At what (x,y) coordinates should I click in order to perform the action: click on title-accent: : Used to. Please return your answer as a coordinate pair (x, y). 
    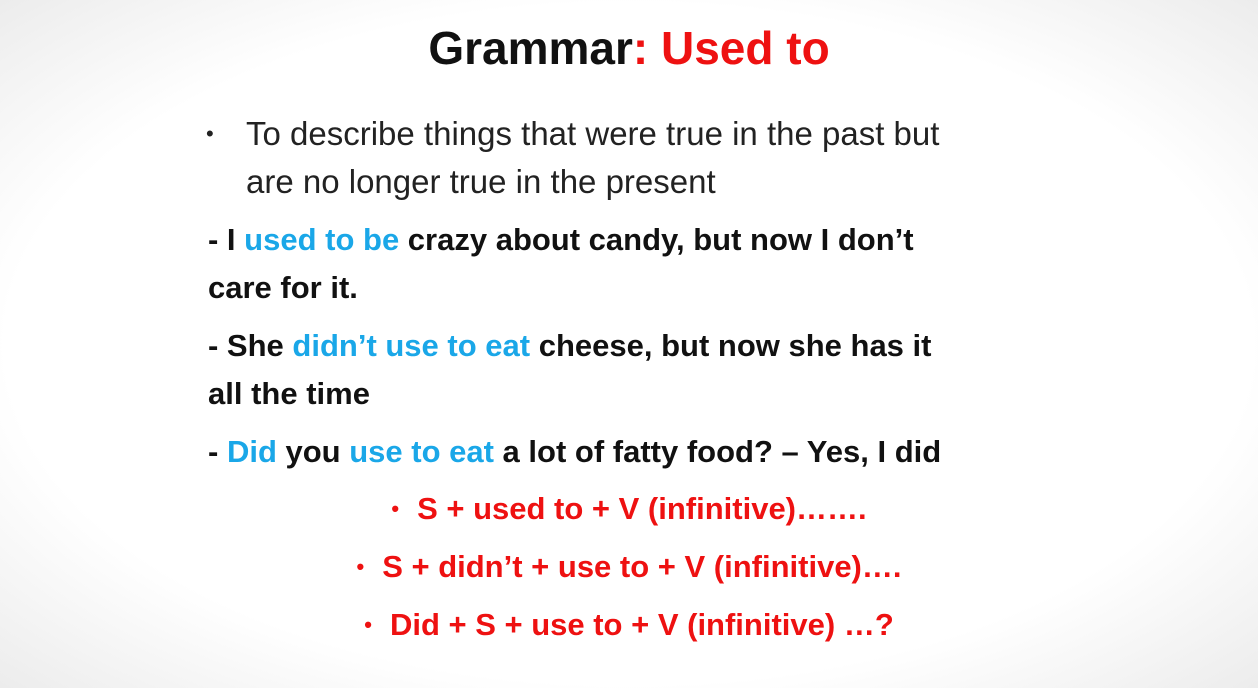
    Looking at the image, I should click on (731, 48).